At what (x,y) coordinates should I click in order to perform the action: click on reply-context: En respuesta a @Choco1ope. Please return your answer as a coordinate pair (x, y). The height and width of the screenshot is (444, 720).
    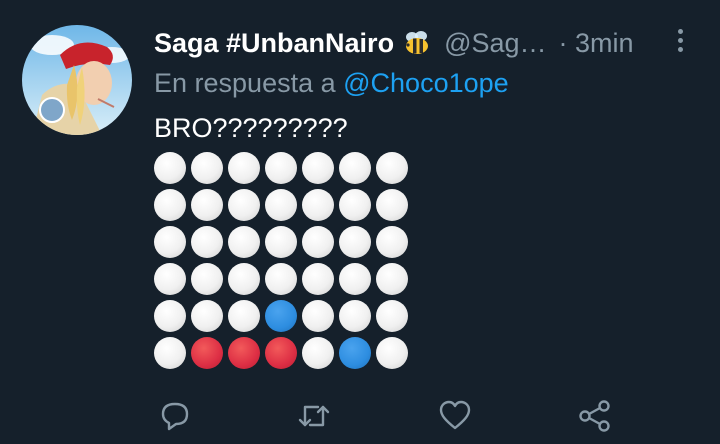
    Looking at the image, I should click on (331, 83).